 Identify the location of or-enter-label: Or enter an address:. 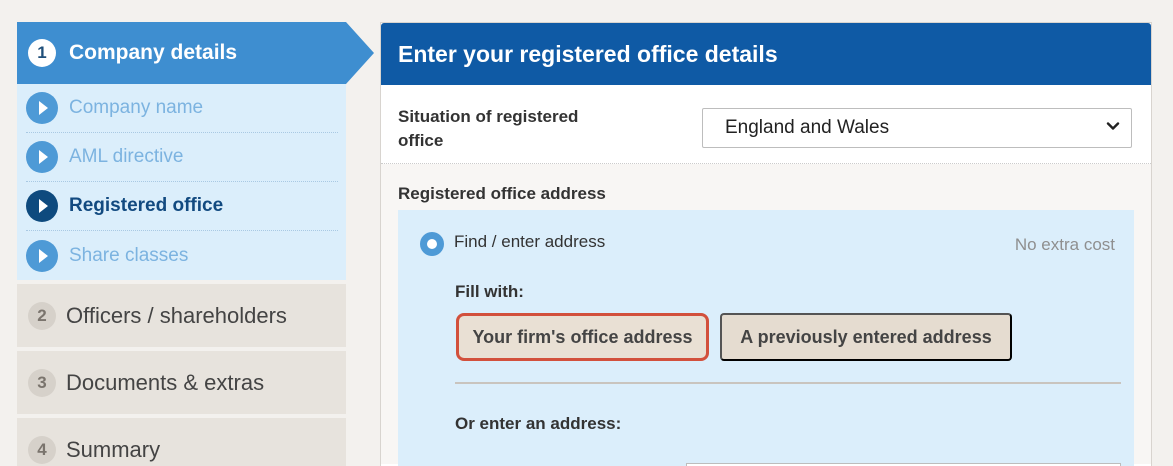
(538, 423).